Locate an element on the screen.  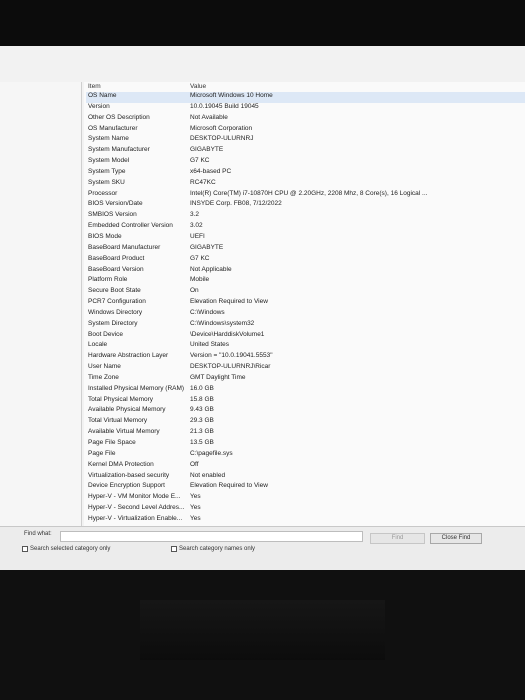
table-row: Windows Directory C:\Windows is located at coordinates (305, 314).